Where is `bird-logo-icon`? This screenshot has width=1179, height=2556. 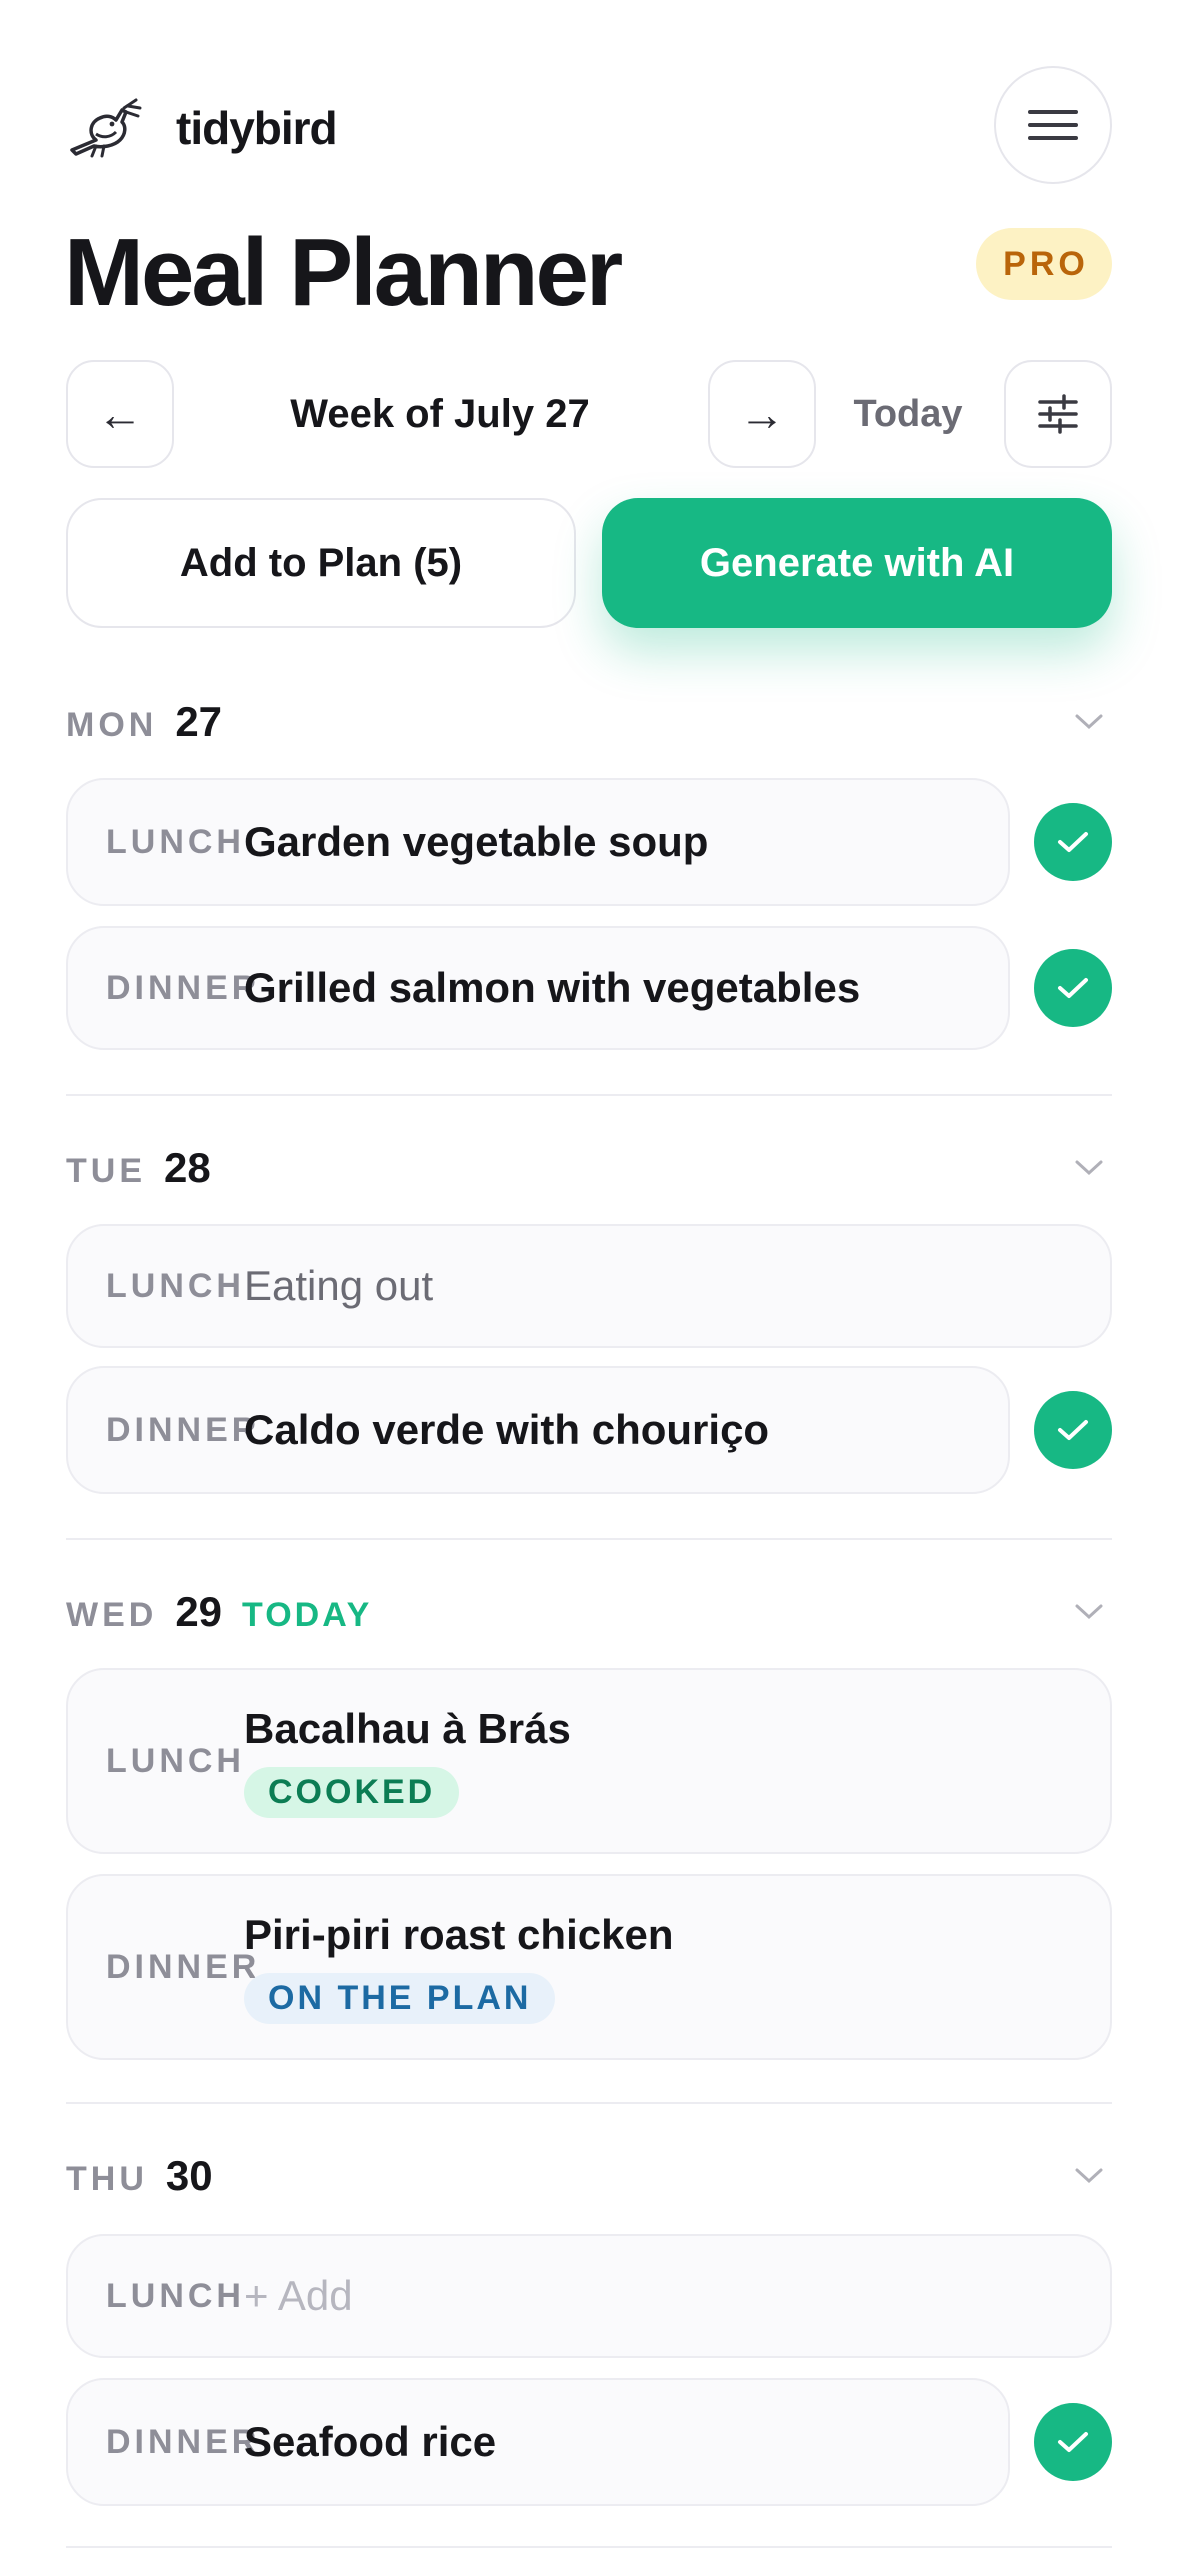
bird-logo-icon is located at coordinates (106, 128).